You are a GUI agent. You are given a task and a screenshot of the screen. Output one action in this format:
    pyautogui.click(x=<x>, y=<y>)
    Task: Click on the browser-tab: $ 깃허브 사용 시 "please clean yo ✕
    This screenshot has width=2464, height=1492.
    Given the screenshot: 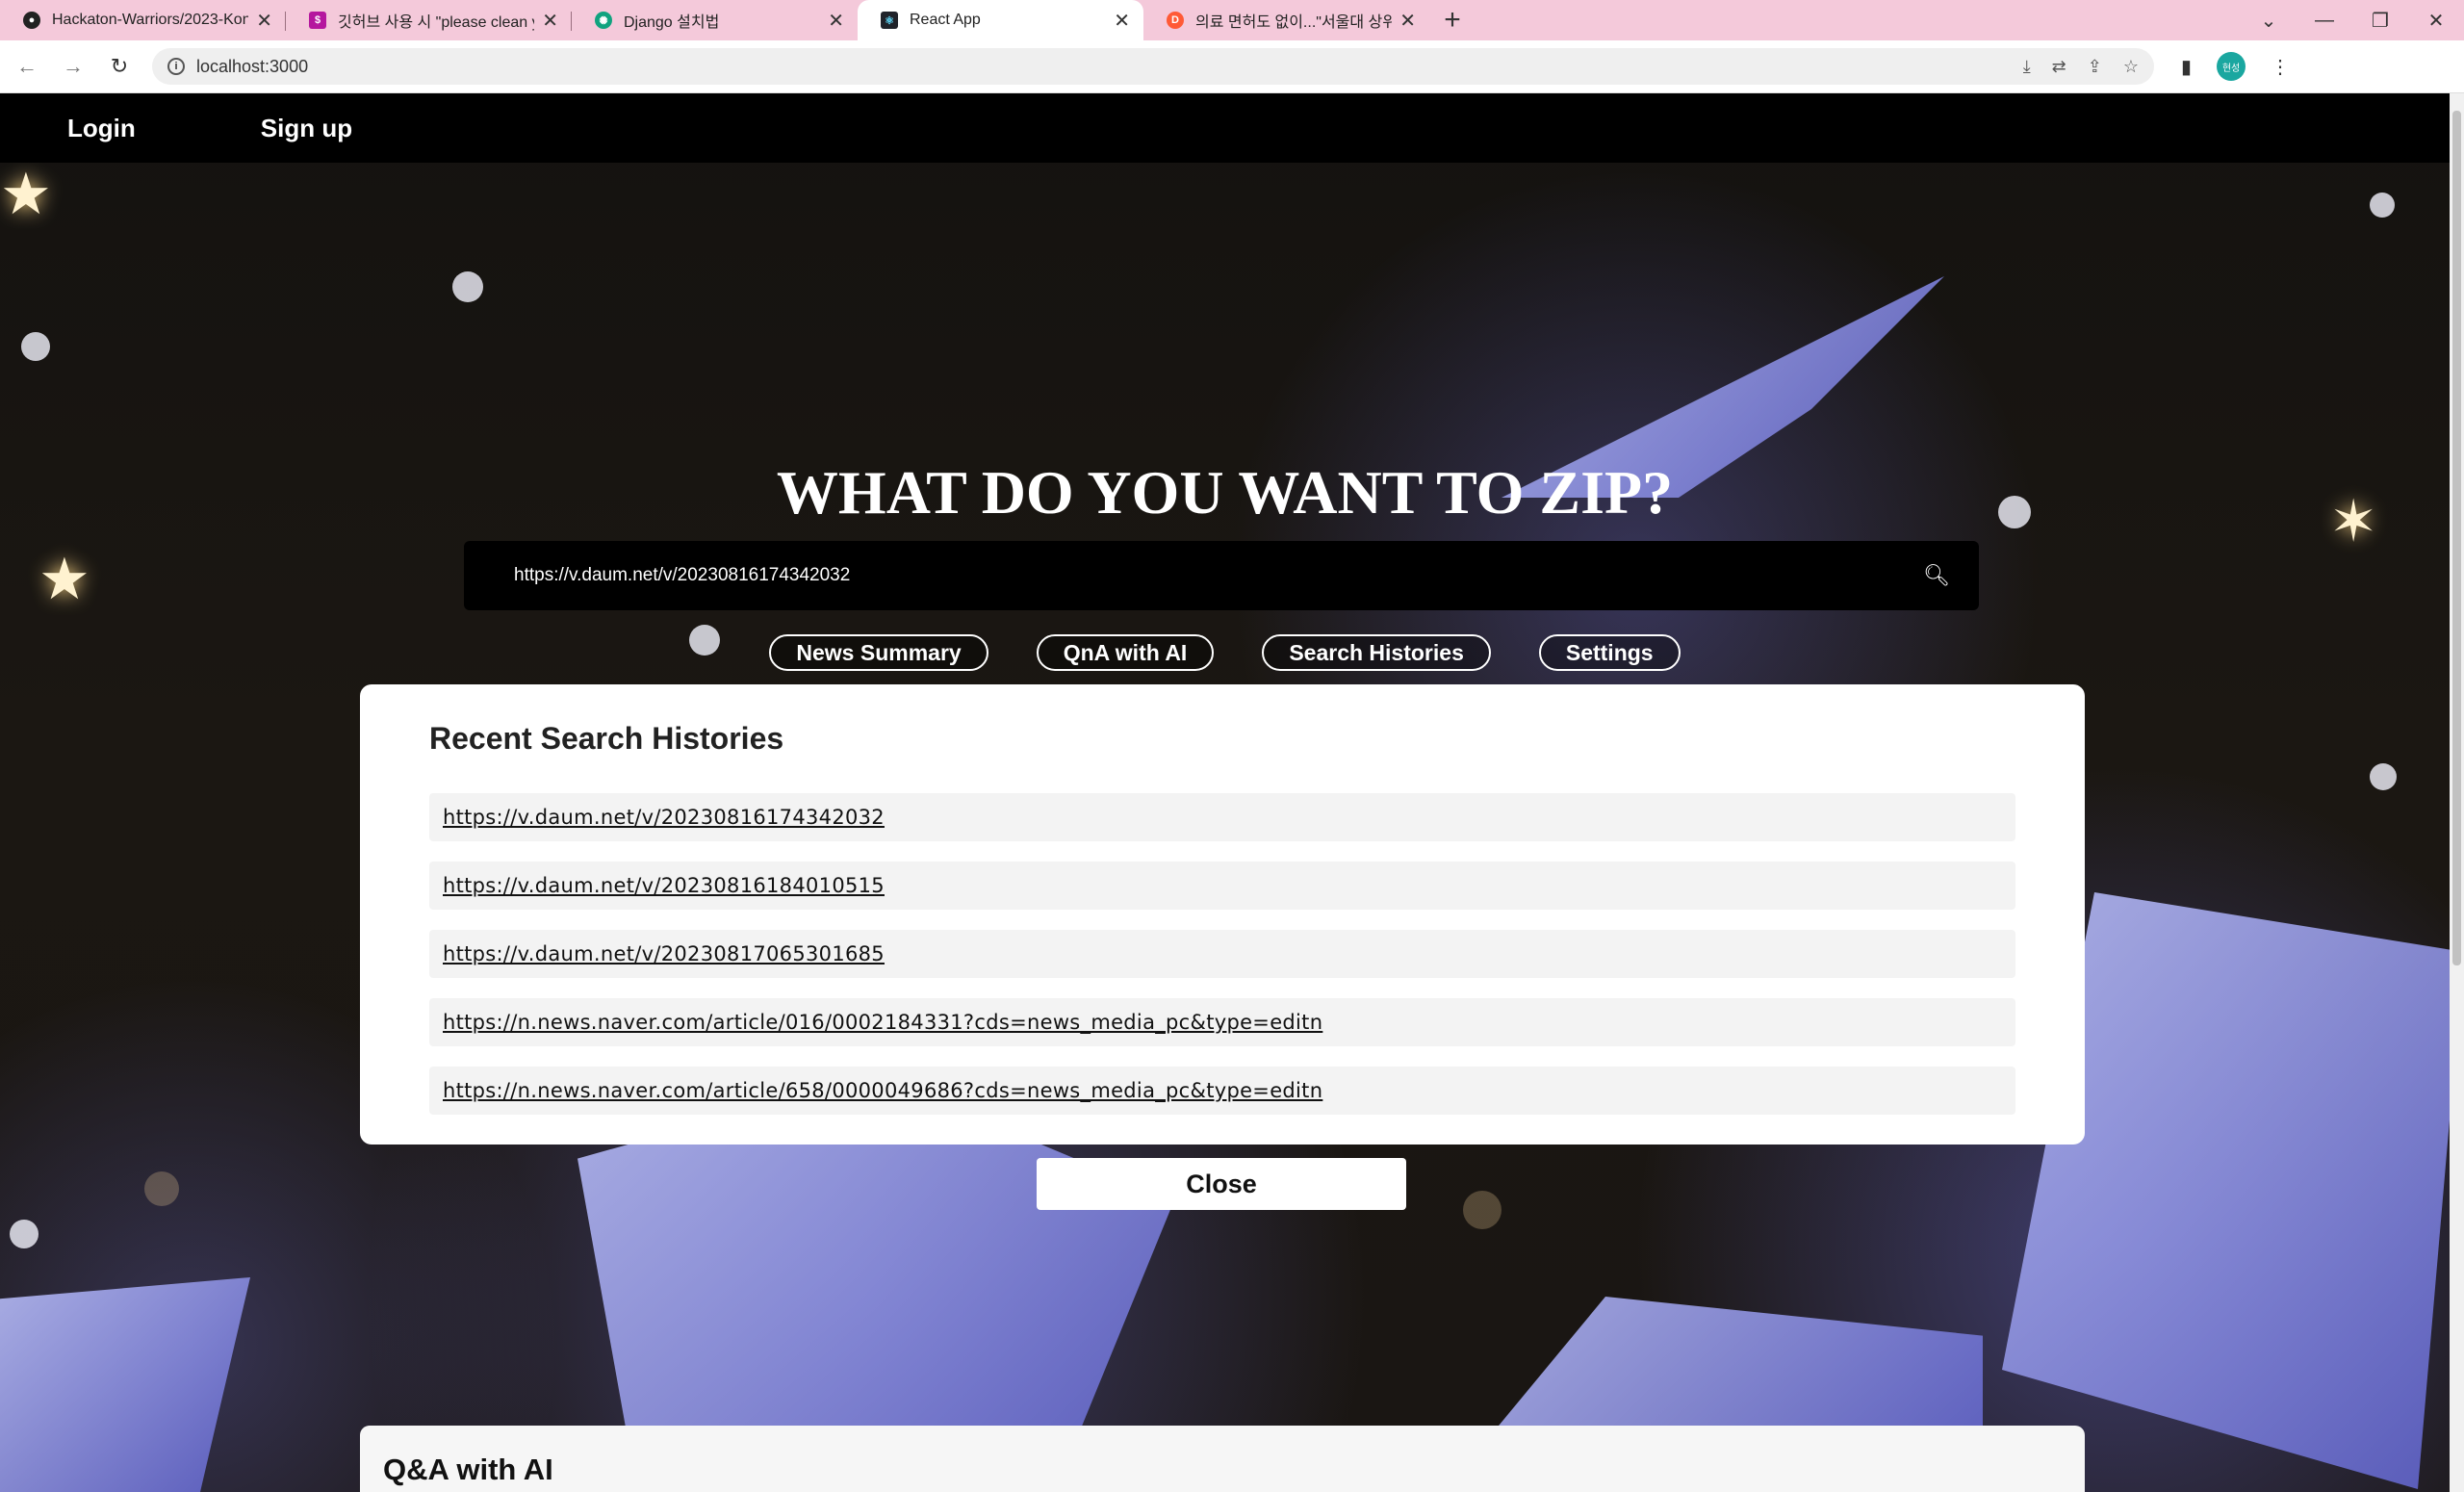 What is the action you would take?
    pyautogui.click(x=429, y=20)
    